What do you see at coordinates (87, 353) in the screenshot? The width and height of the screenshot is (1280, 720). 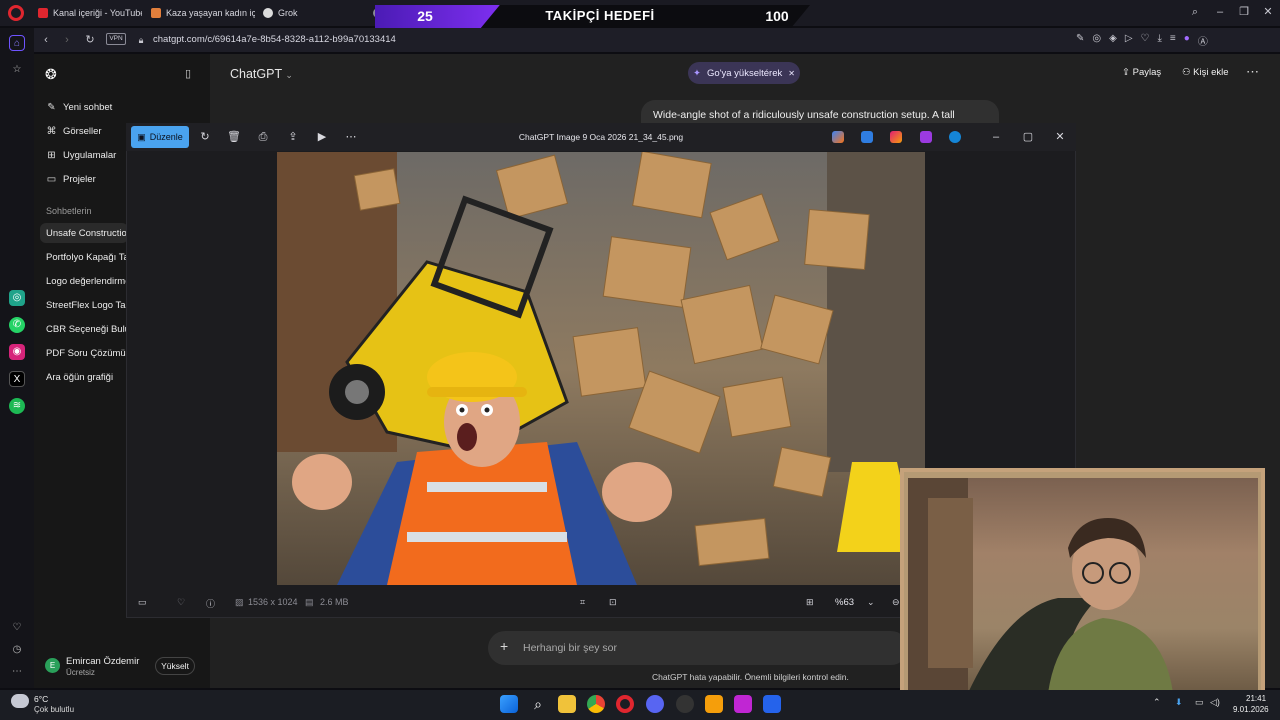 I see `conversation-item: PDF Soru Çözümü Y` at bounding box center [87, 353].